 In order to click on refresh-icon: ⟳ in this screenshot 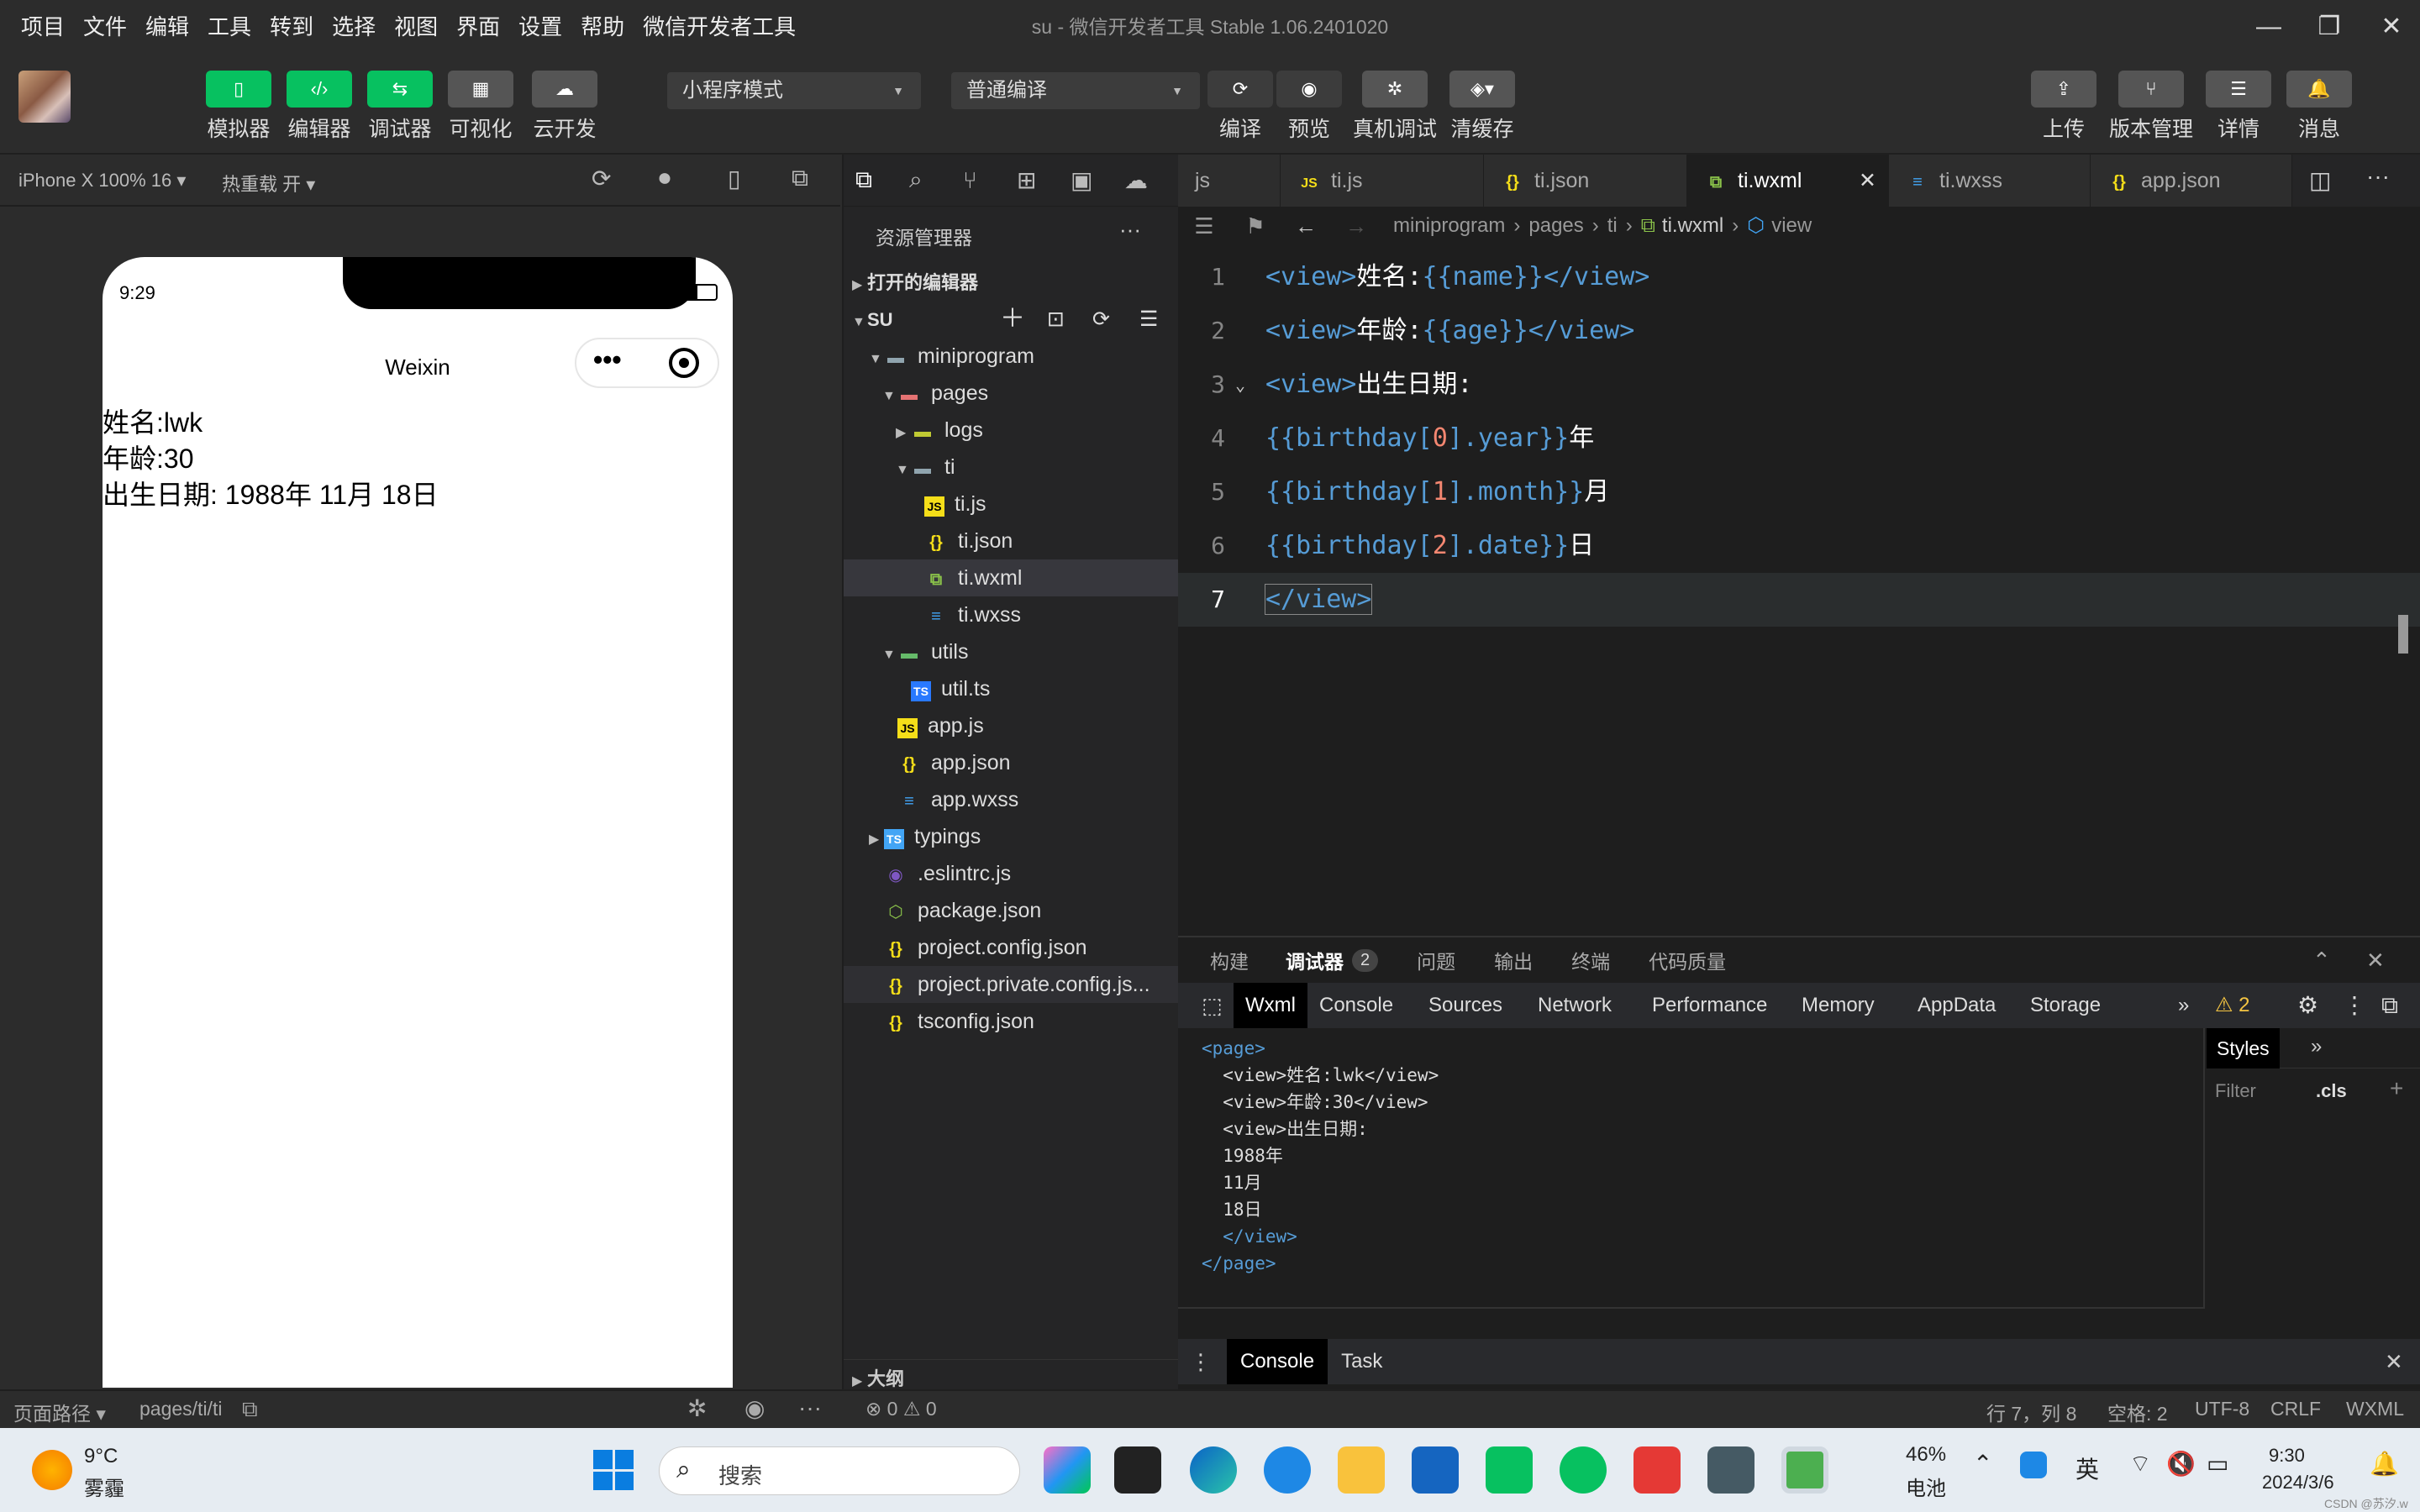, I will do `click(1101, 319)`.